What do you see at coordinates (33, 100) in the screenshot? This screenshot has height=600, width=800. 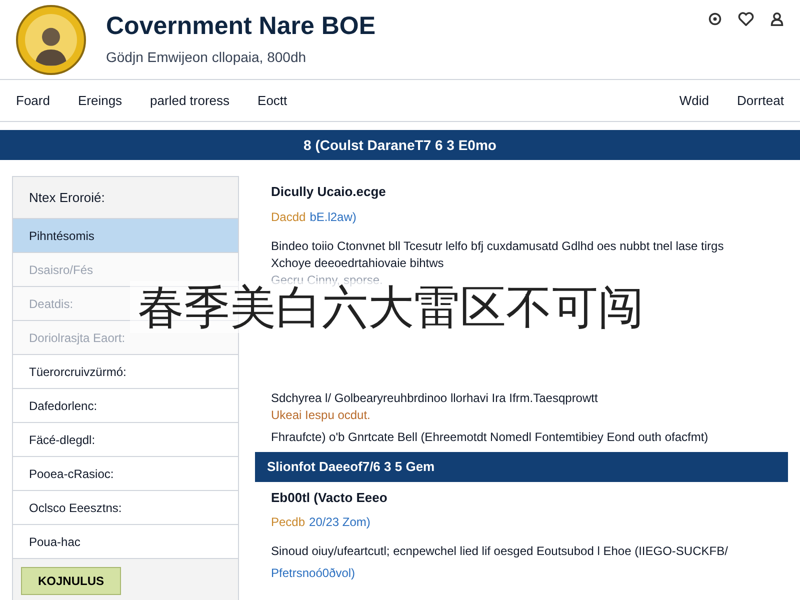 I see `nav-link: Foard` at bounding box center [33, 100].